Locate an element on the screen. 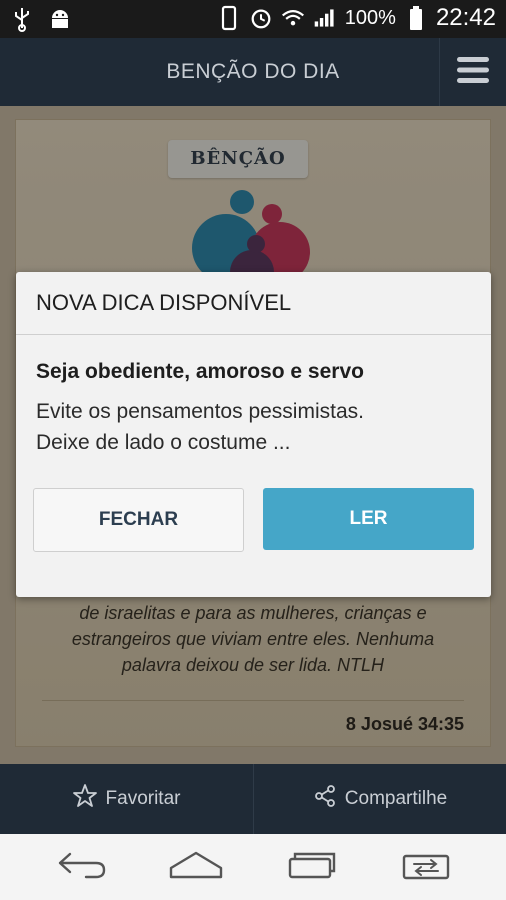  status-bar: 100% 22:42 is located at coordinates (253, 19).